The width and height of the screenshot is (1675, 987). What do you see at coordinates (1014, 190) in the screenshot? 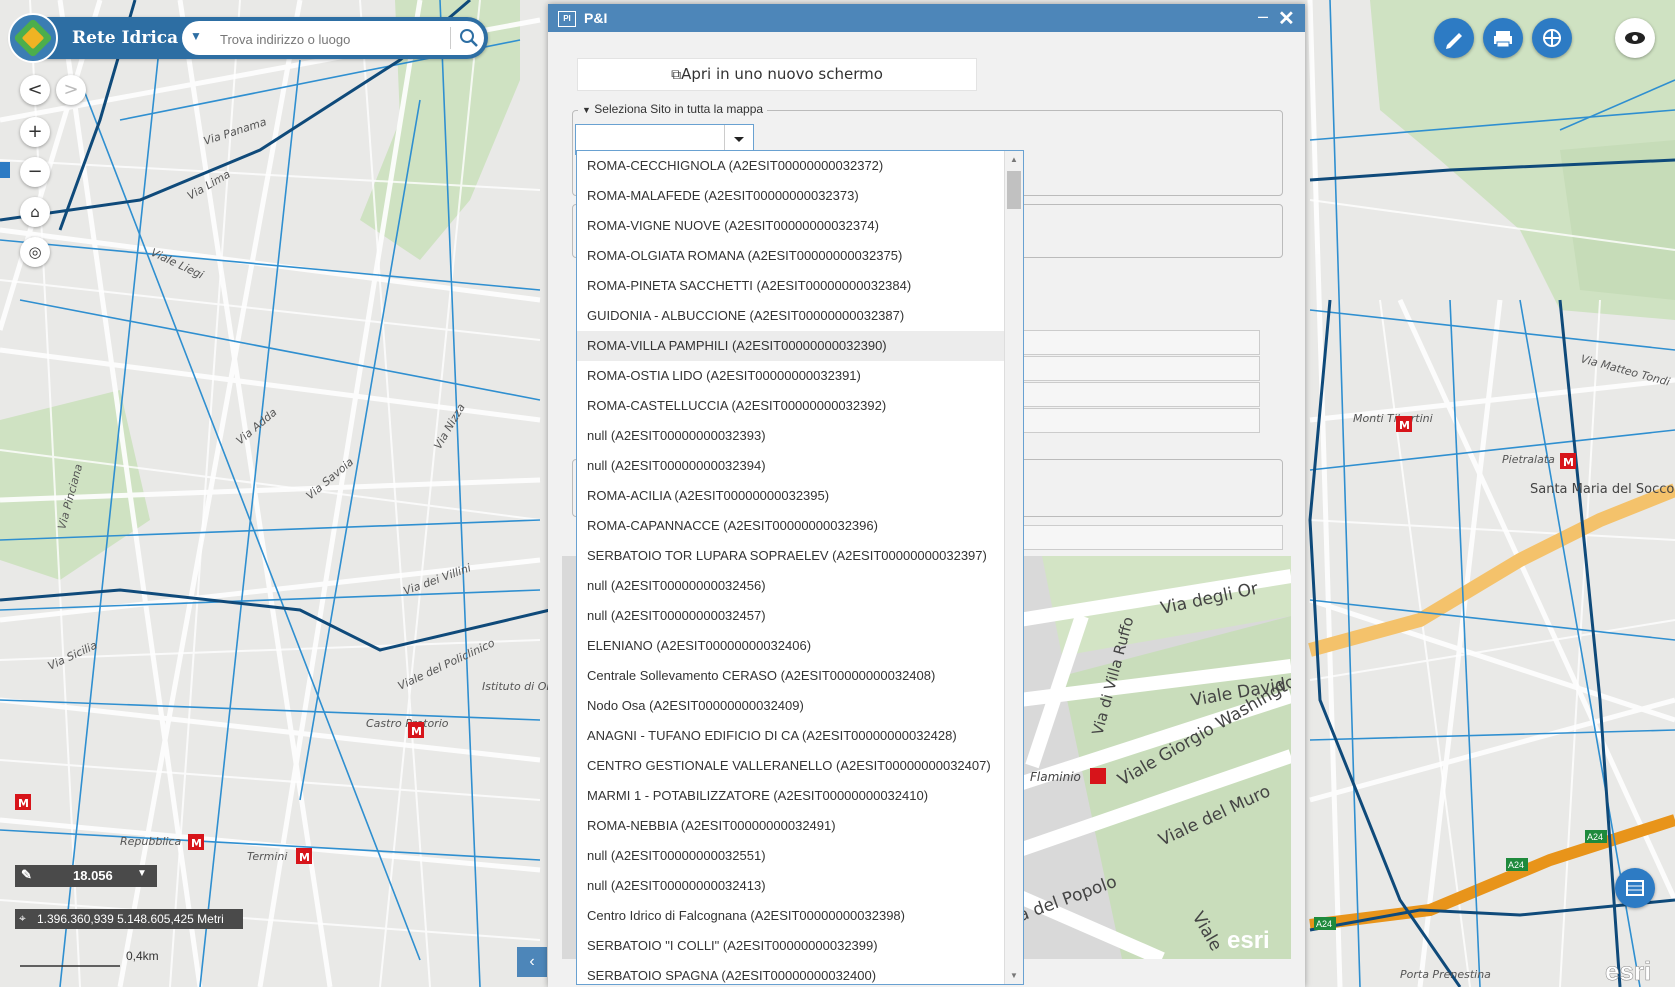
I see `scrollbar-thumb` at bounding box center [1014, 190].